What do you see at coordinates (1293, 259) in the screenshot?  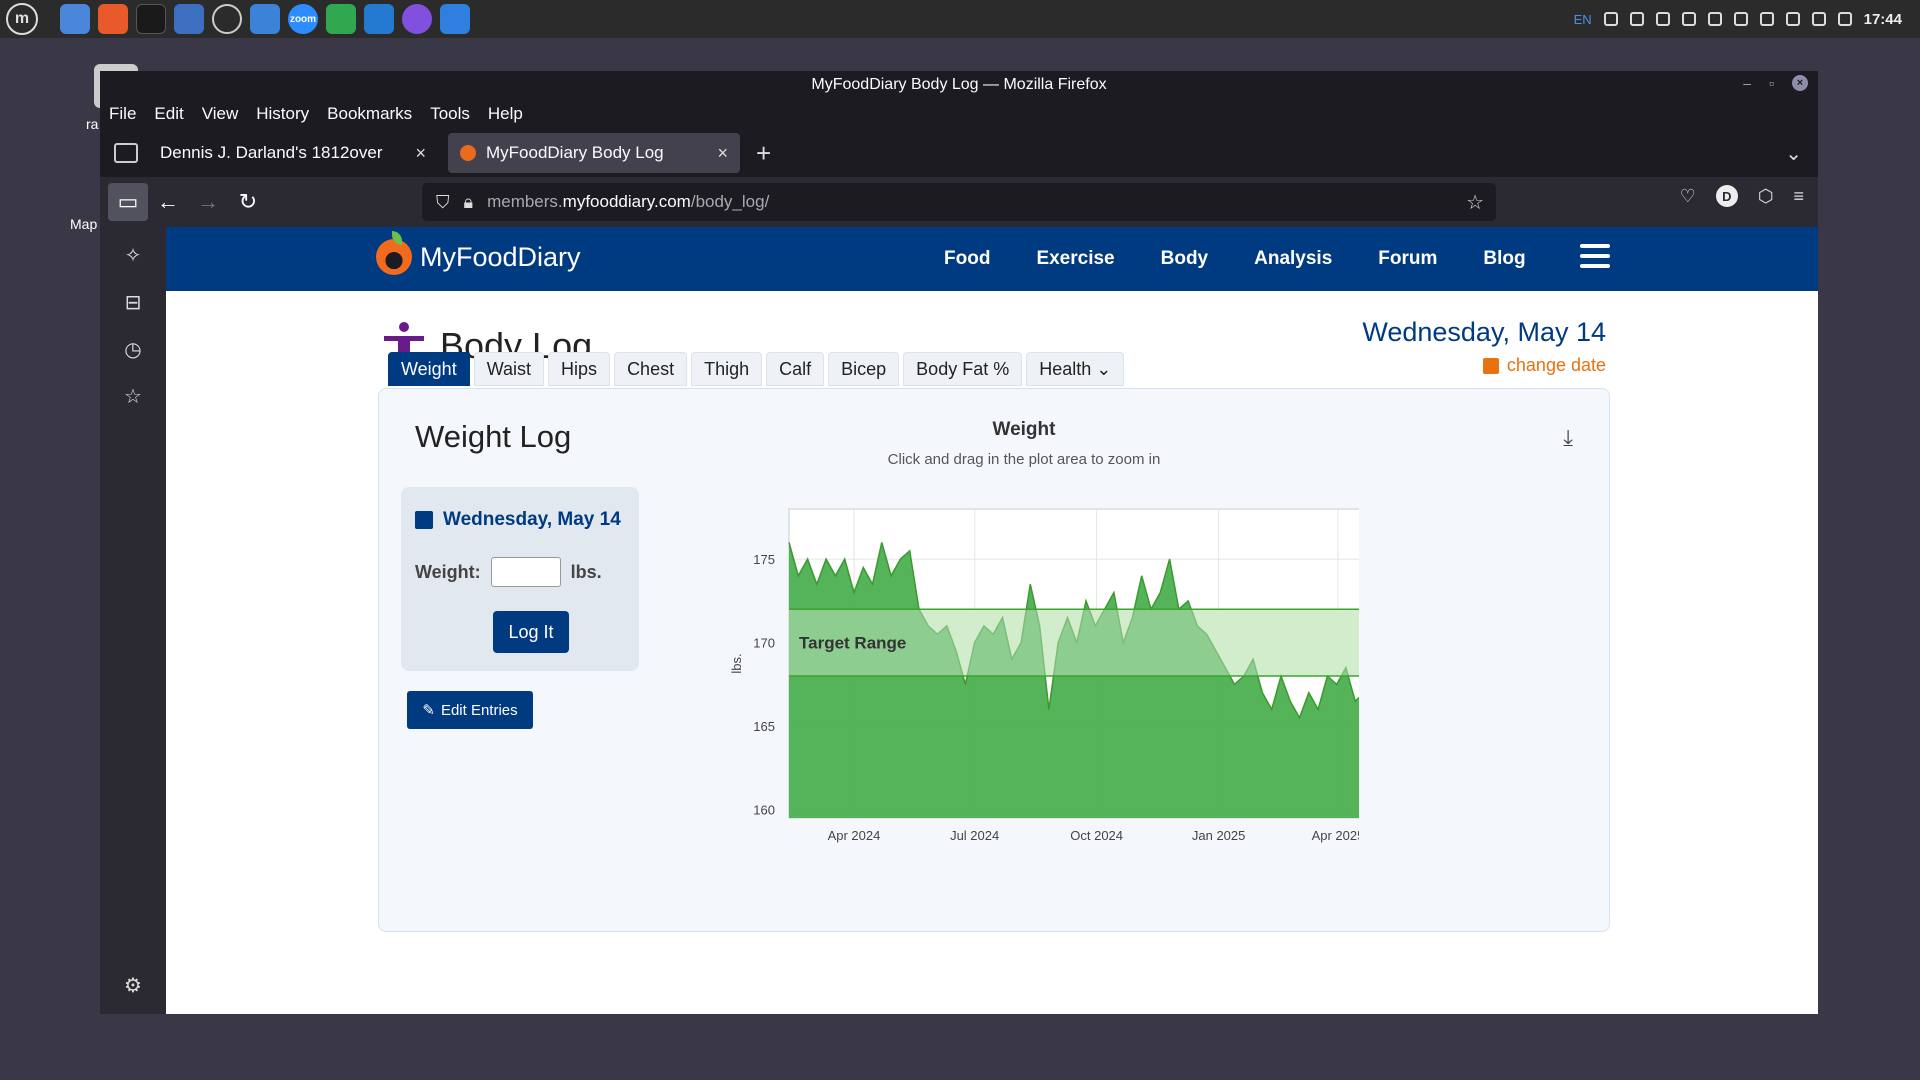 I see `nav-analysis: Analysis` at bounding box center [1293, 259].